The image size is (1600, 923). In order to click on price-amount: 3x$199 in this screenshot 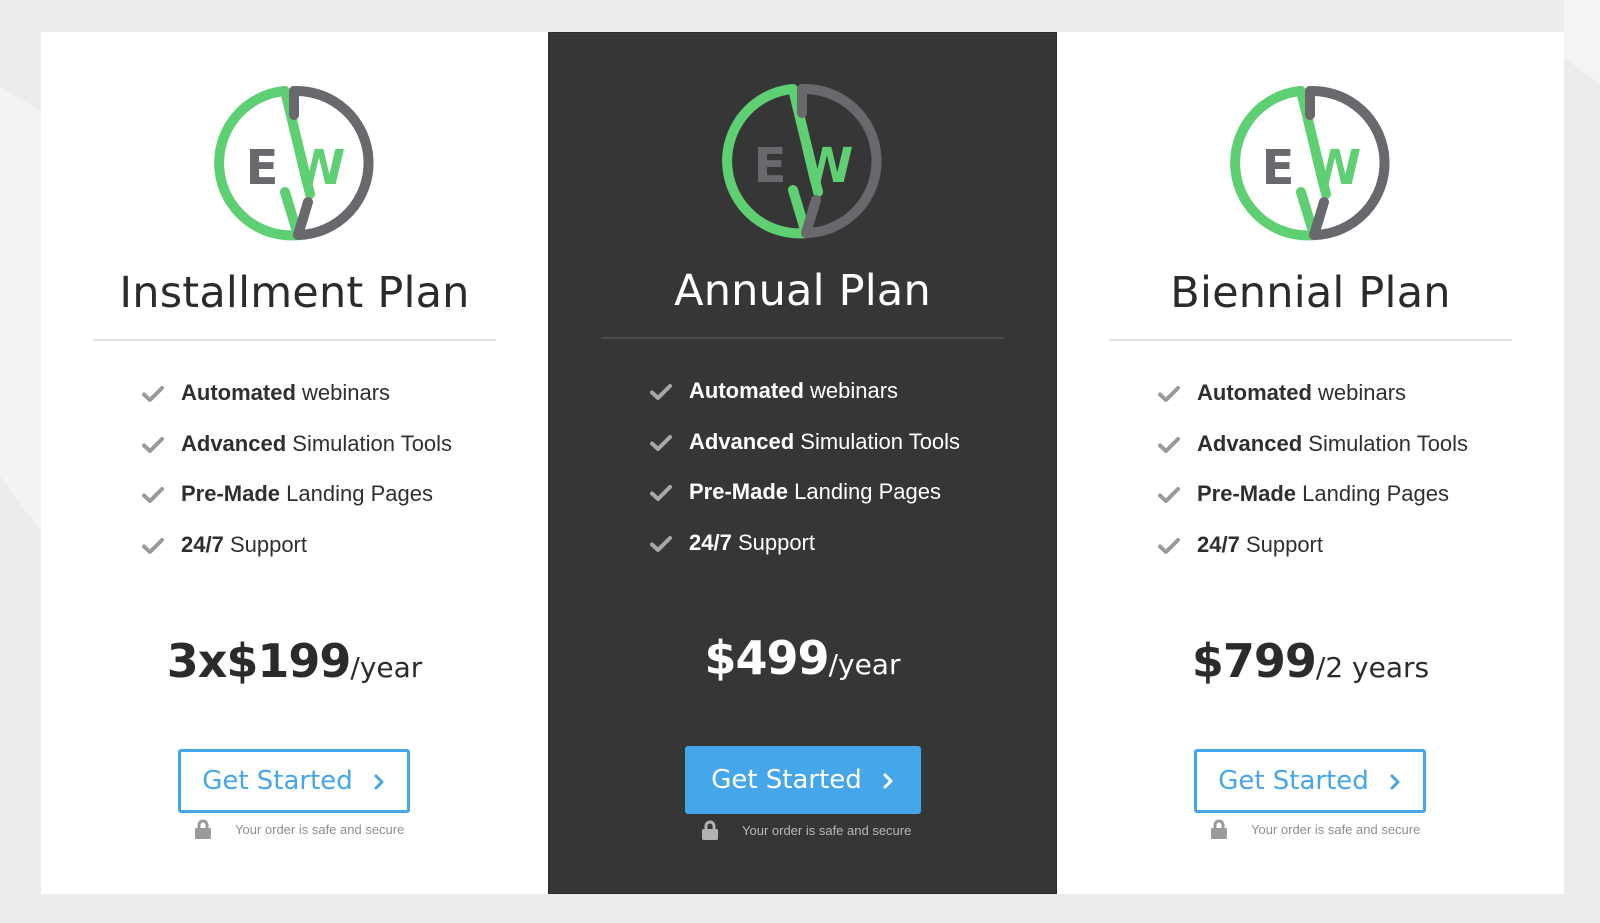, I will do `click(259, 661)`.